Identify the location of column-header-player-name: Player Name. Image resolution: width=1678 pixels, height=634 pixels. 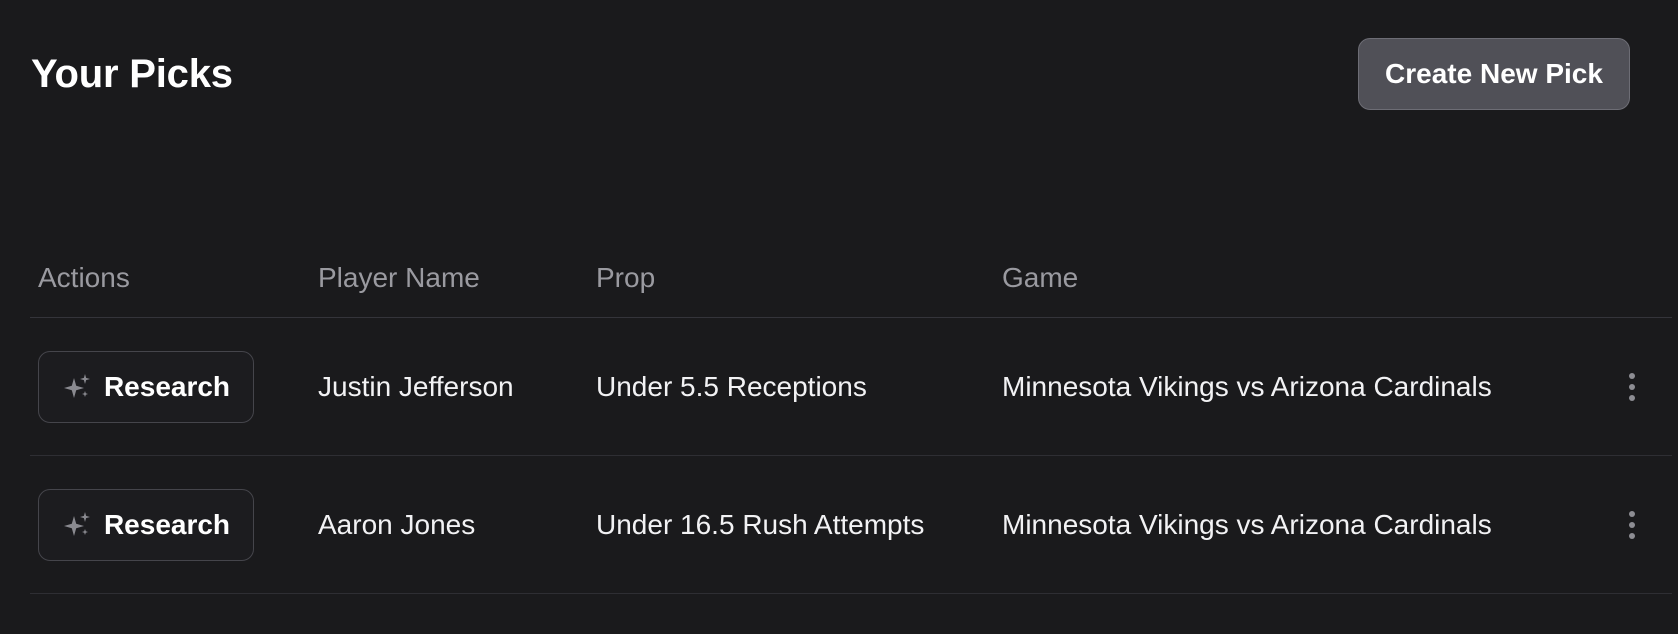
(399, 277).